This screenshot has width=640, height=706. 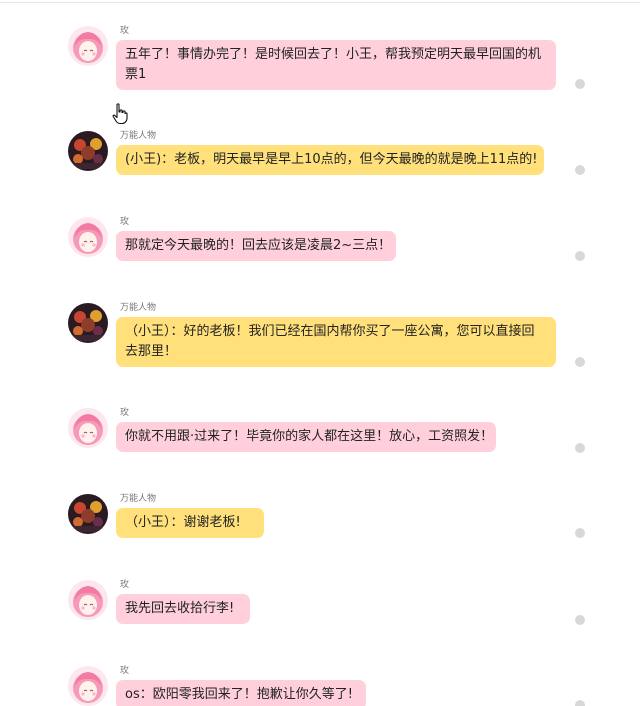 What do you see at coordinates (330, 160) in the screenshot?
I see `message-bubble: (小王)：老板，明天最早是早上10点的，但今天最晚的就是晚上11点的!` at bounding box center [330, 160].